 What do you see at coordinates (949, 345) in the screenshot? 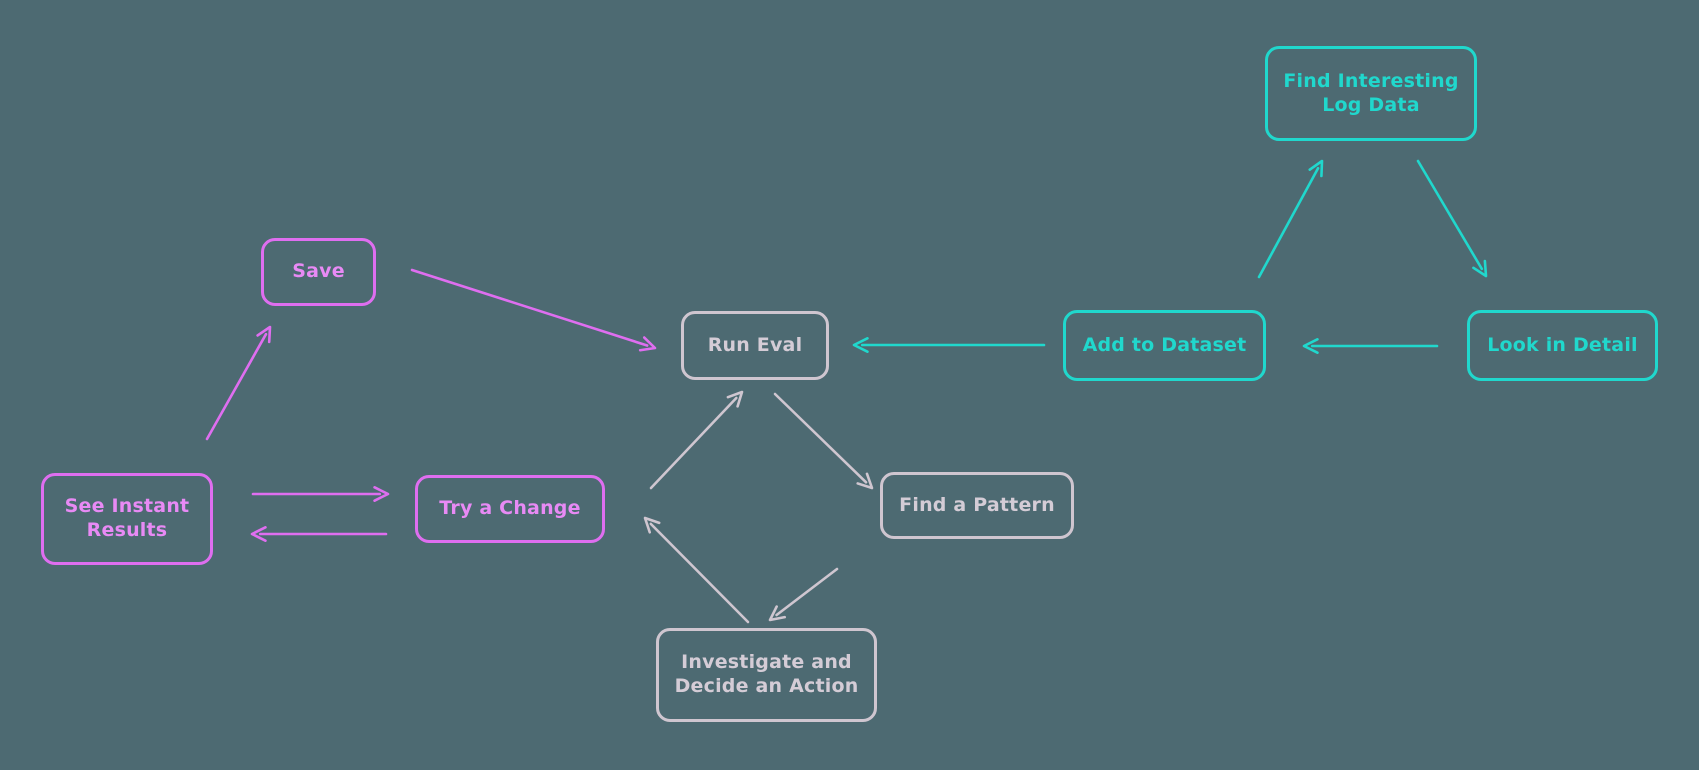
I see `arrow-edge-add-to-dataset-to-run-eval` at bounding box center [949, 345].